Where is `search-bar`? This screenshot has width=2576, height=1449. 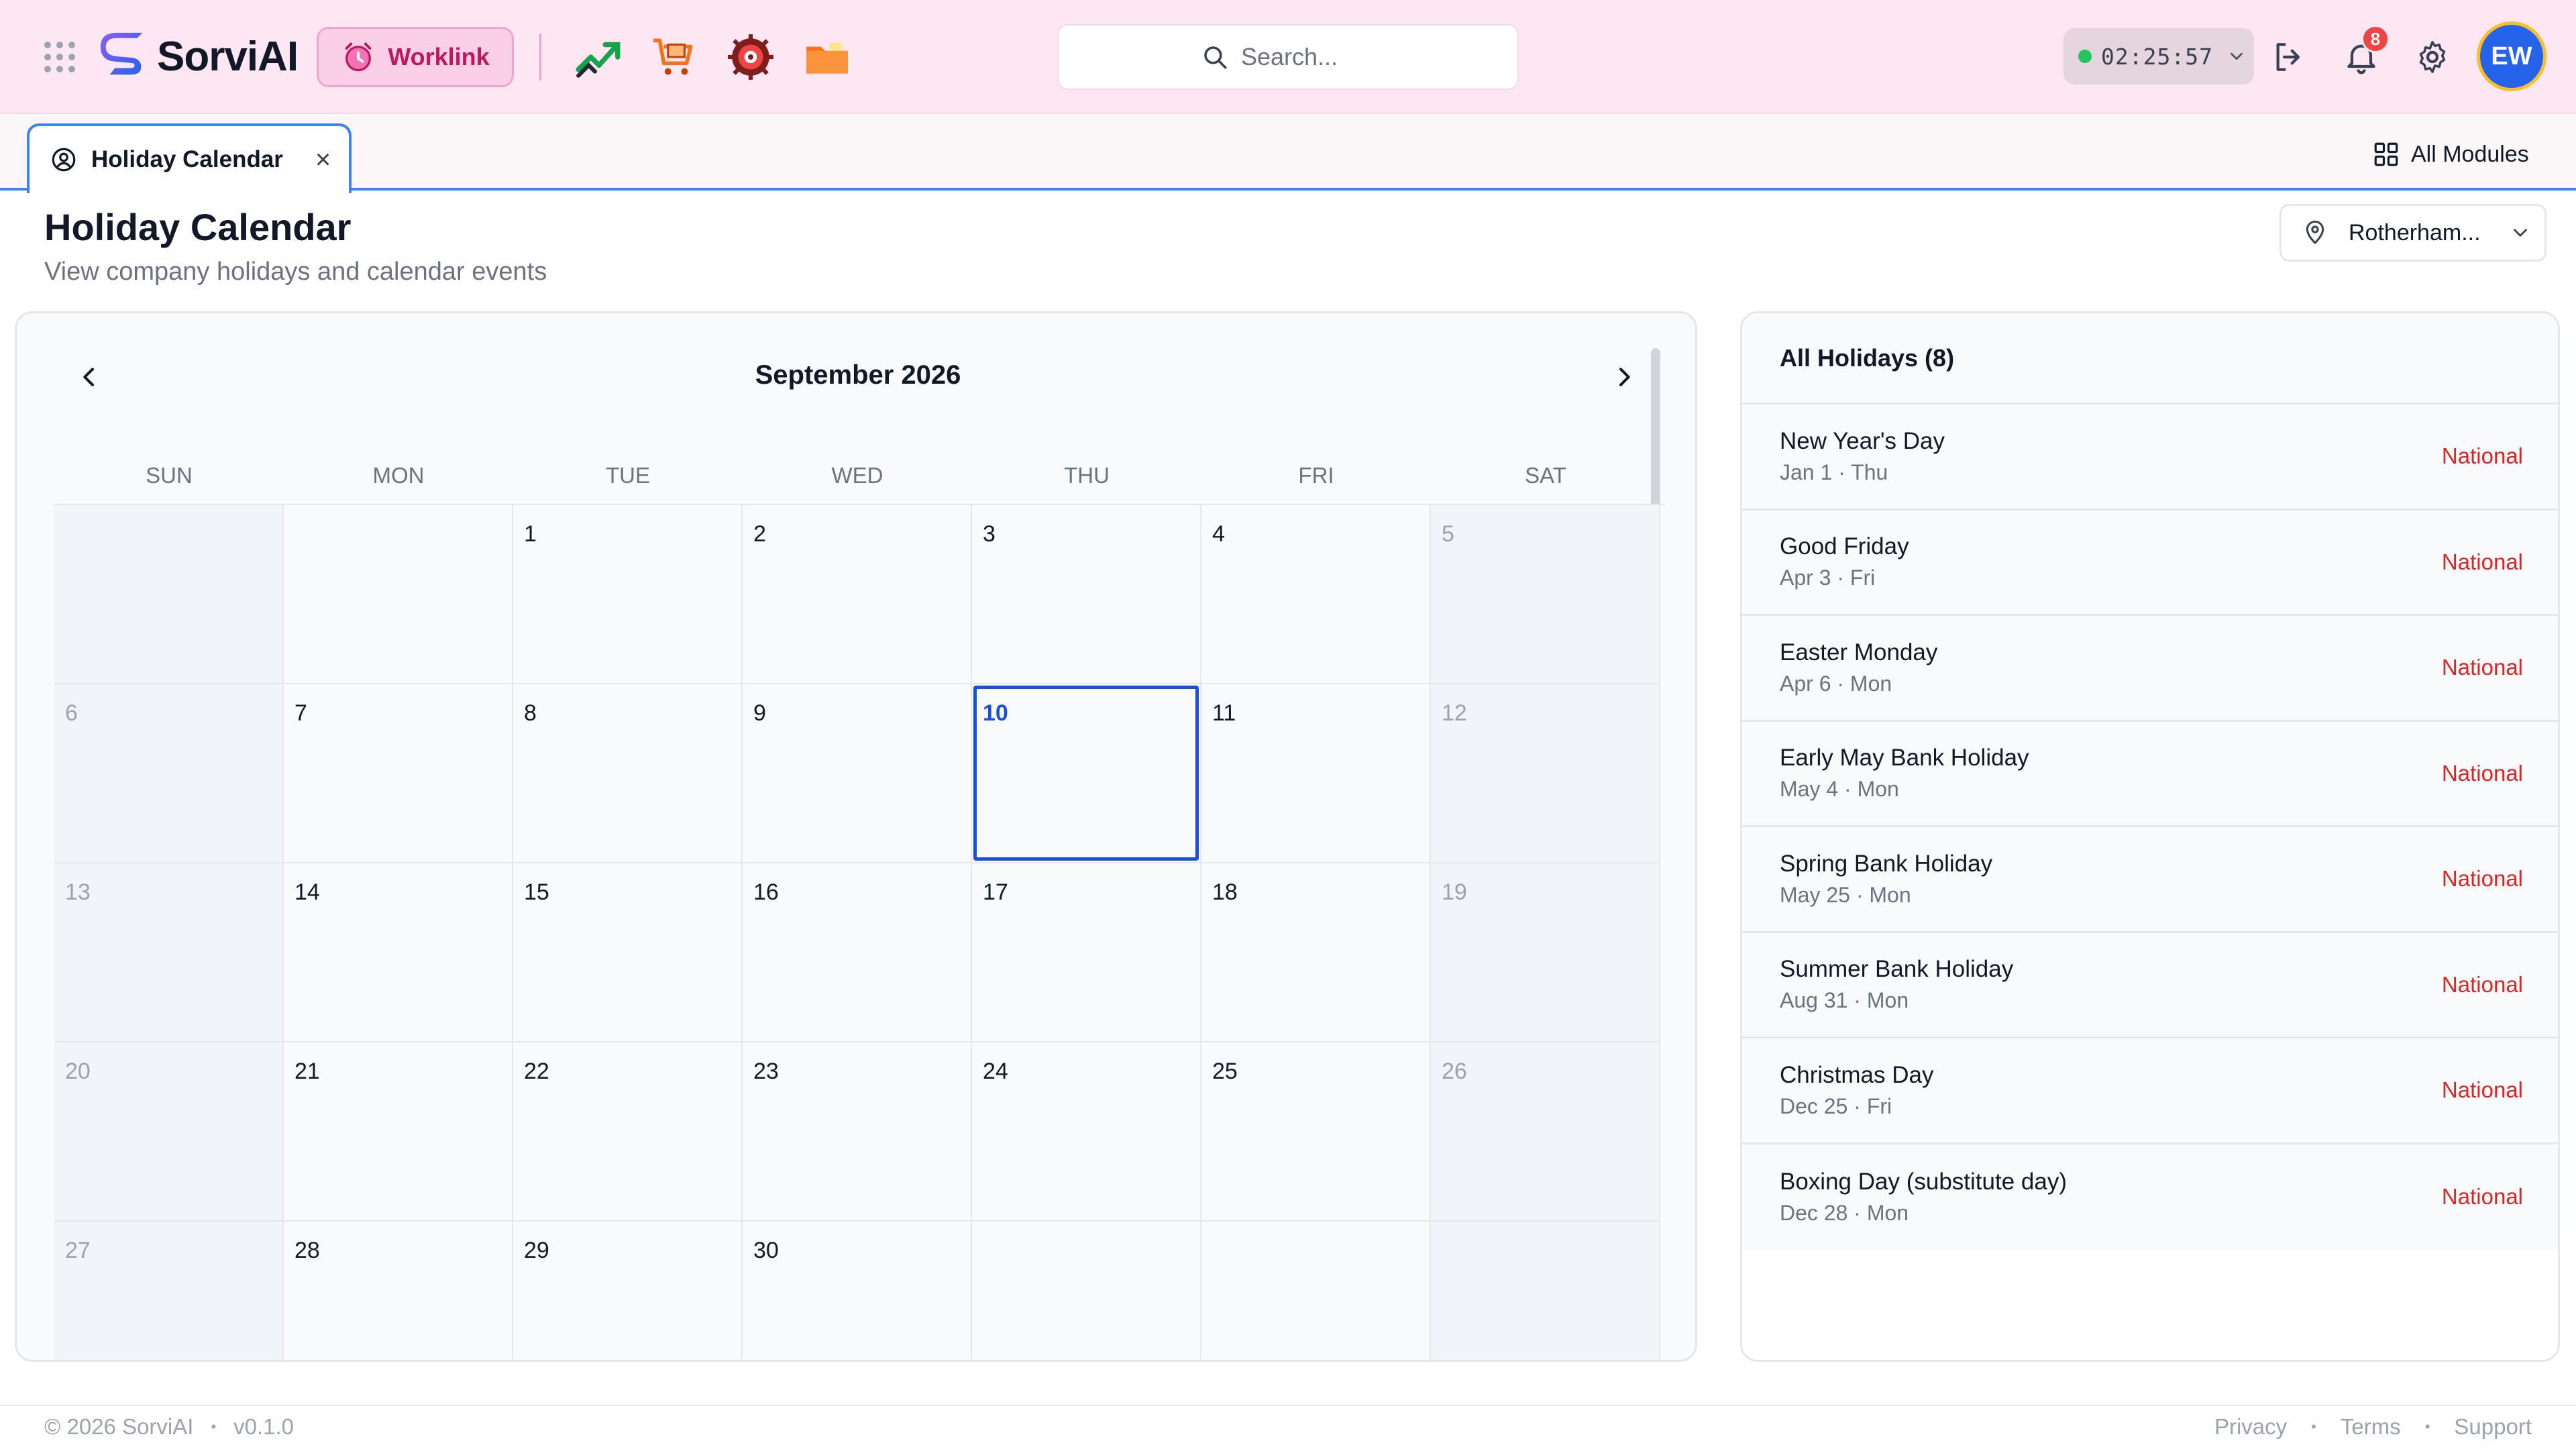
search-bar is located at coordinates (1288, 57).